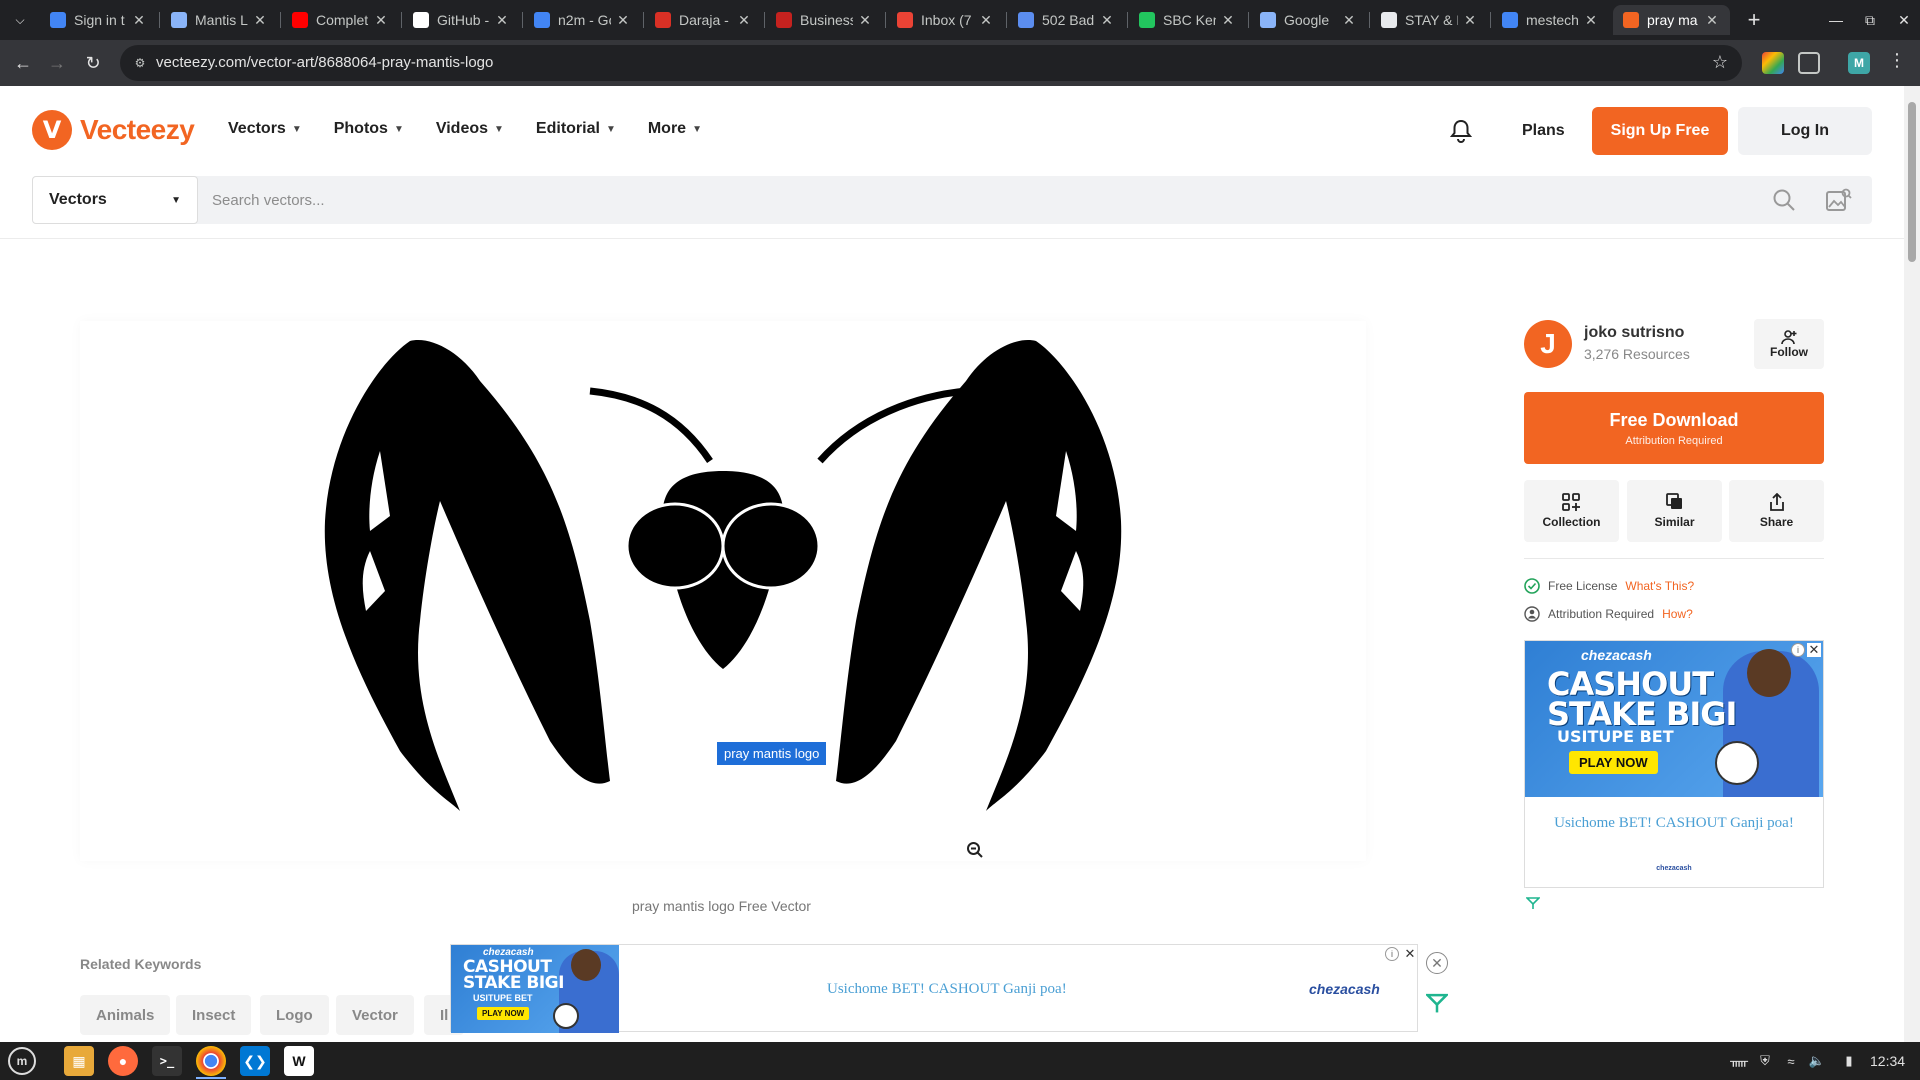 This screenshot has height=1080, width=1920. I want to click on wifi-icon: ≈, so click(1791, 1061).